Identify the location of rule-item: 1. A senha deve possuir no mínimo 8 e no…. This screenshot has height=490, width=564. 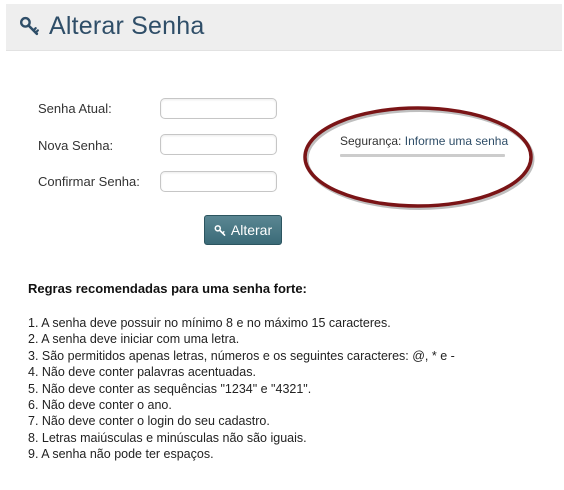
(209, 323).